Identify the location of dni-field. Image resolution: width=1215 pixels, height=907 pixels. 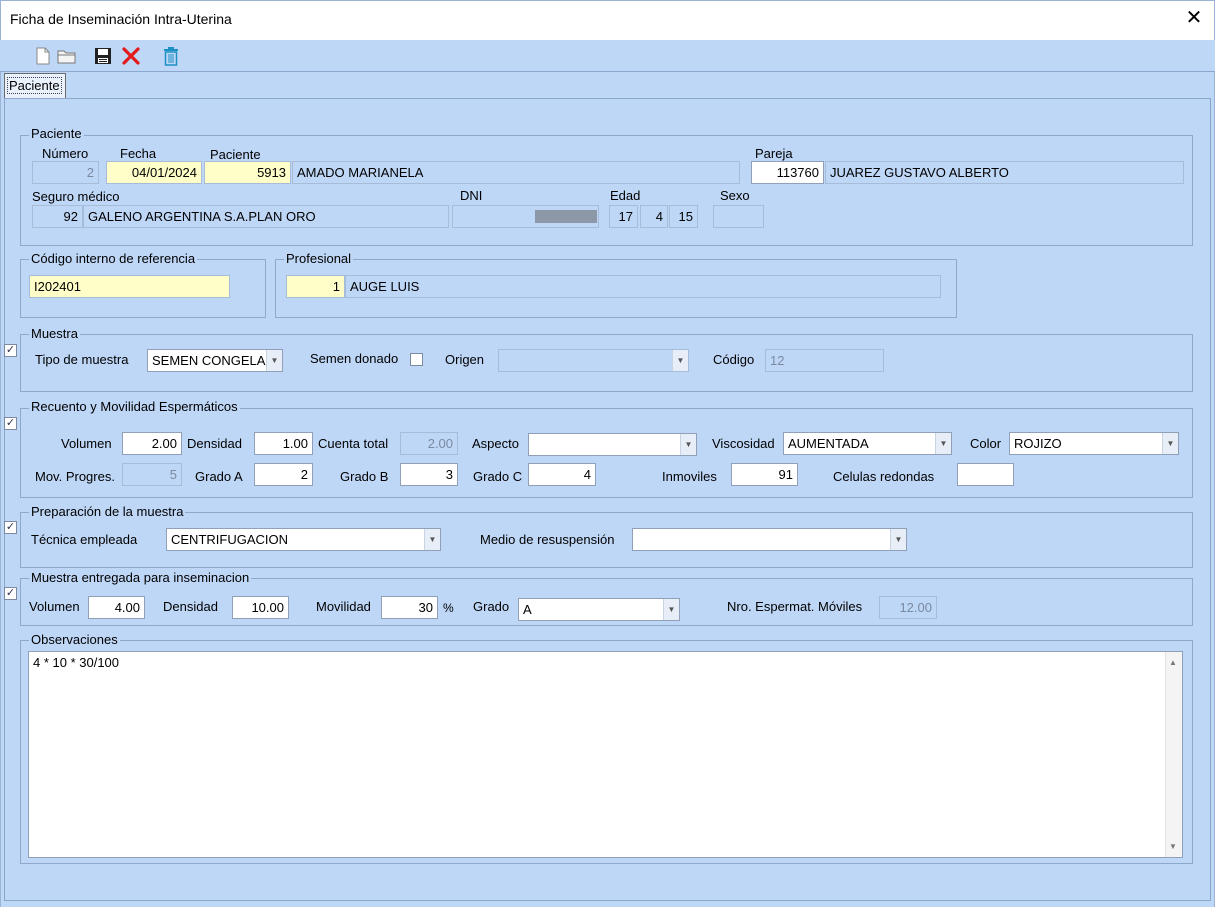
(525, 216).